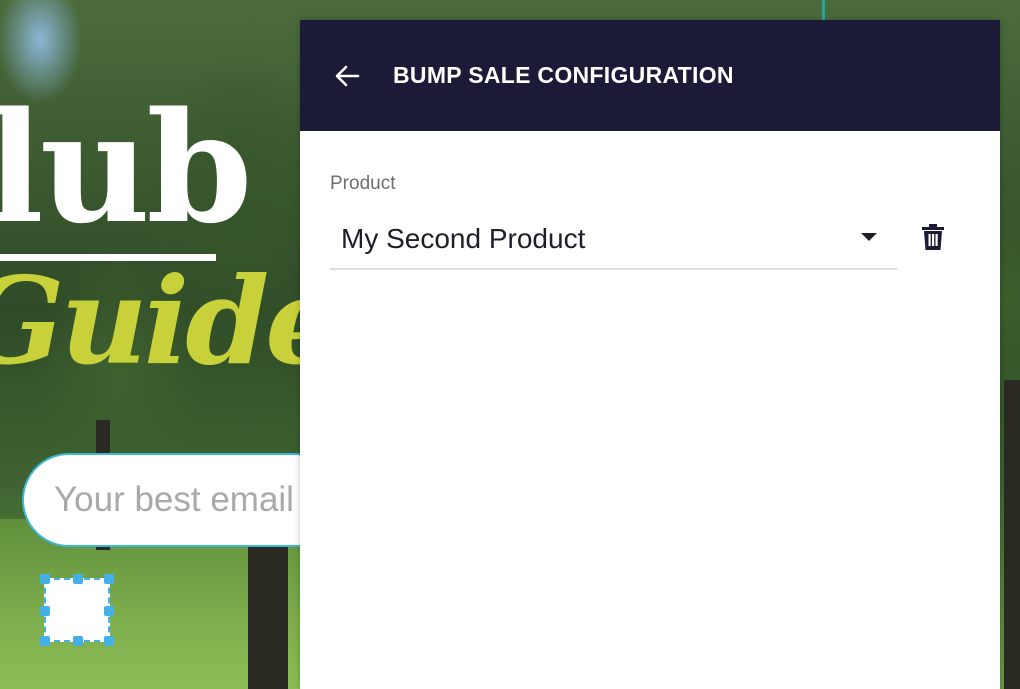 This screenshot has width=1020, height=689. Describe the element at coordinates (869, 237) in the screenshot. I see `caret-down-icon` at that location.